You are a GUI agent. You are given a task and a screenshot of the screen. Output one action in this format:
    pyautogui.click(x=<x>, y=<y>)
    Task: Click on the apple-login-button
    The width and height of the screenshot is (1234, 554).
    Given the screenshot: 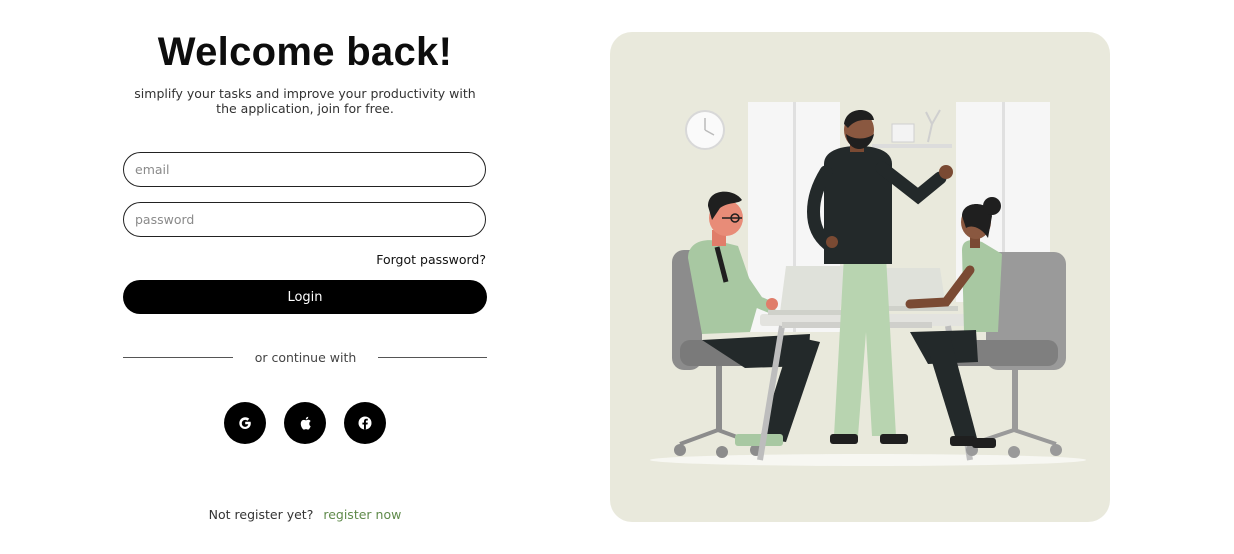 What is the action you would take?
    pyautogui.click(x=305, y=423)
    